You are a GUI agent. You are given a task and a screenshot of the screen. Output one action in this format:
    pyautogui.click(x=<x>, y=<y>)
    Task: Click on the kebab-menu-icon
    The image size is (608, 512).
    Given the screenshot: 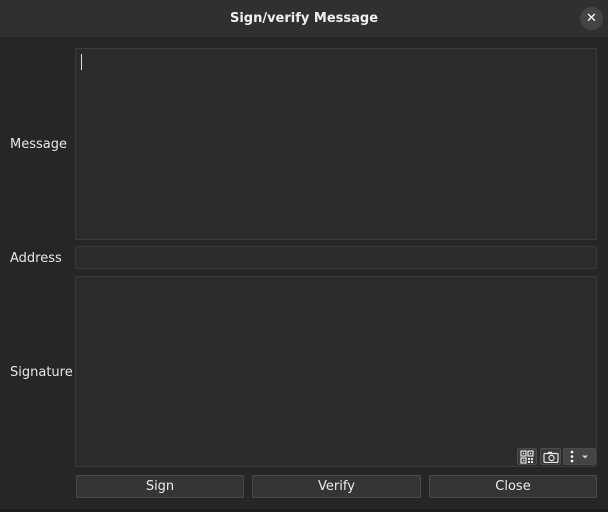 What is the action you would take?
    pyautogui.click(x=571, y=456)
    